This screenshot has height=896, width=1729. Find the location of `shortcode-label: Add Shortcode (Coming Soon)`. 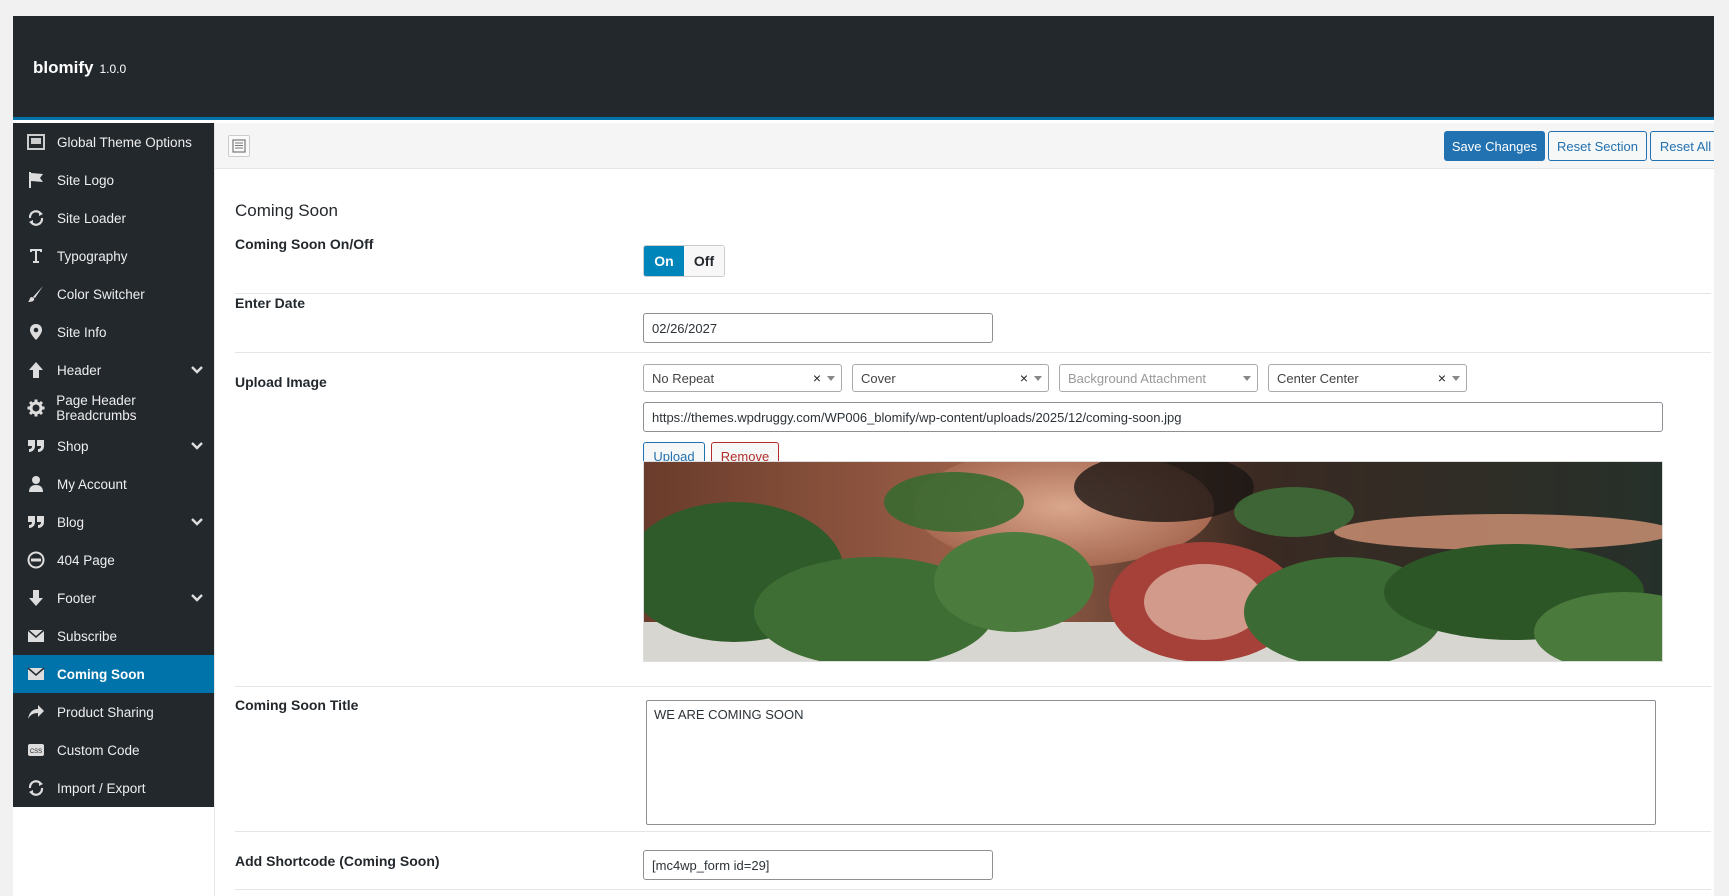

shortcode-label: Add Shortcode (Coming Soon) is located at coordinates (337, 861).